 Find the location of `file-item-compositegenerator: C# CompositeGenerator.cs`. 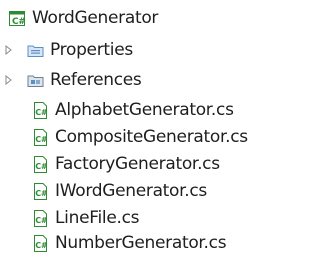

file-item-compositegenerator: C# CompositeGenerator.cs is located at coordinates (140, 137).